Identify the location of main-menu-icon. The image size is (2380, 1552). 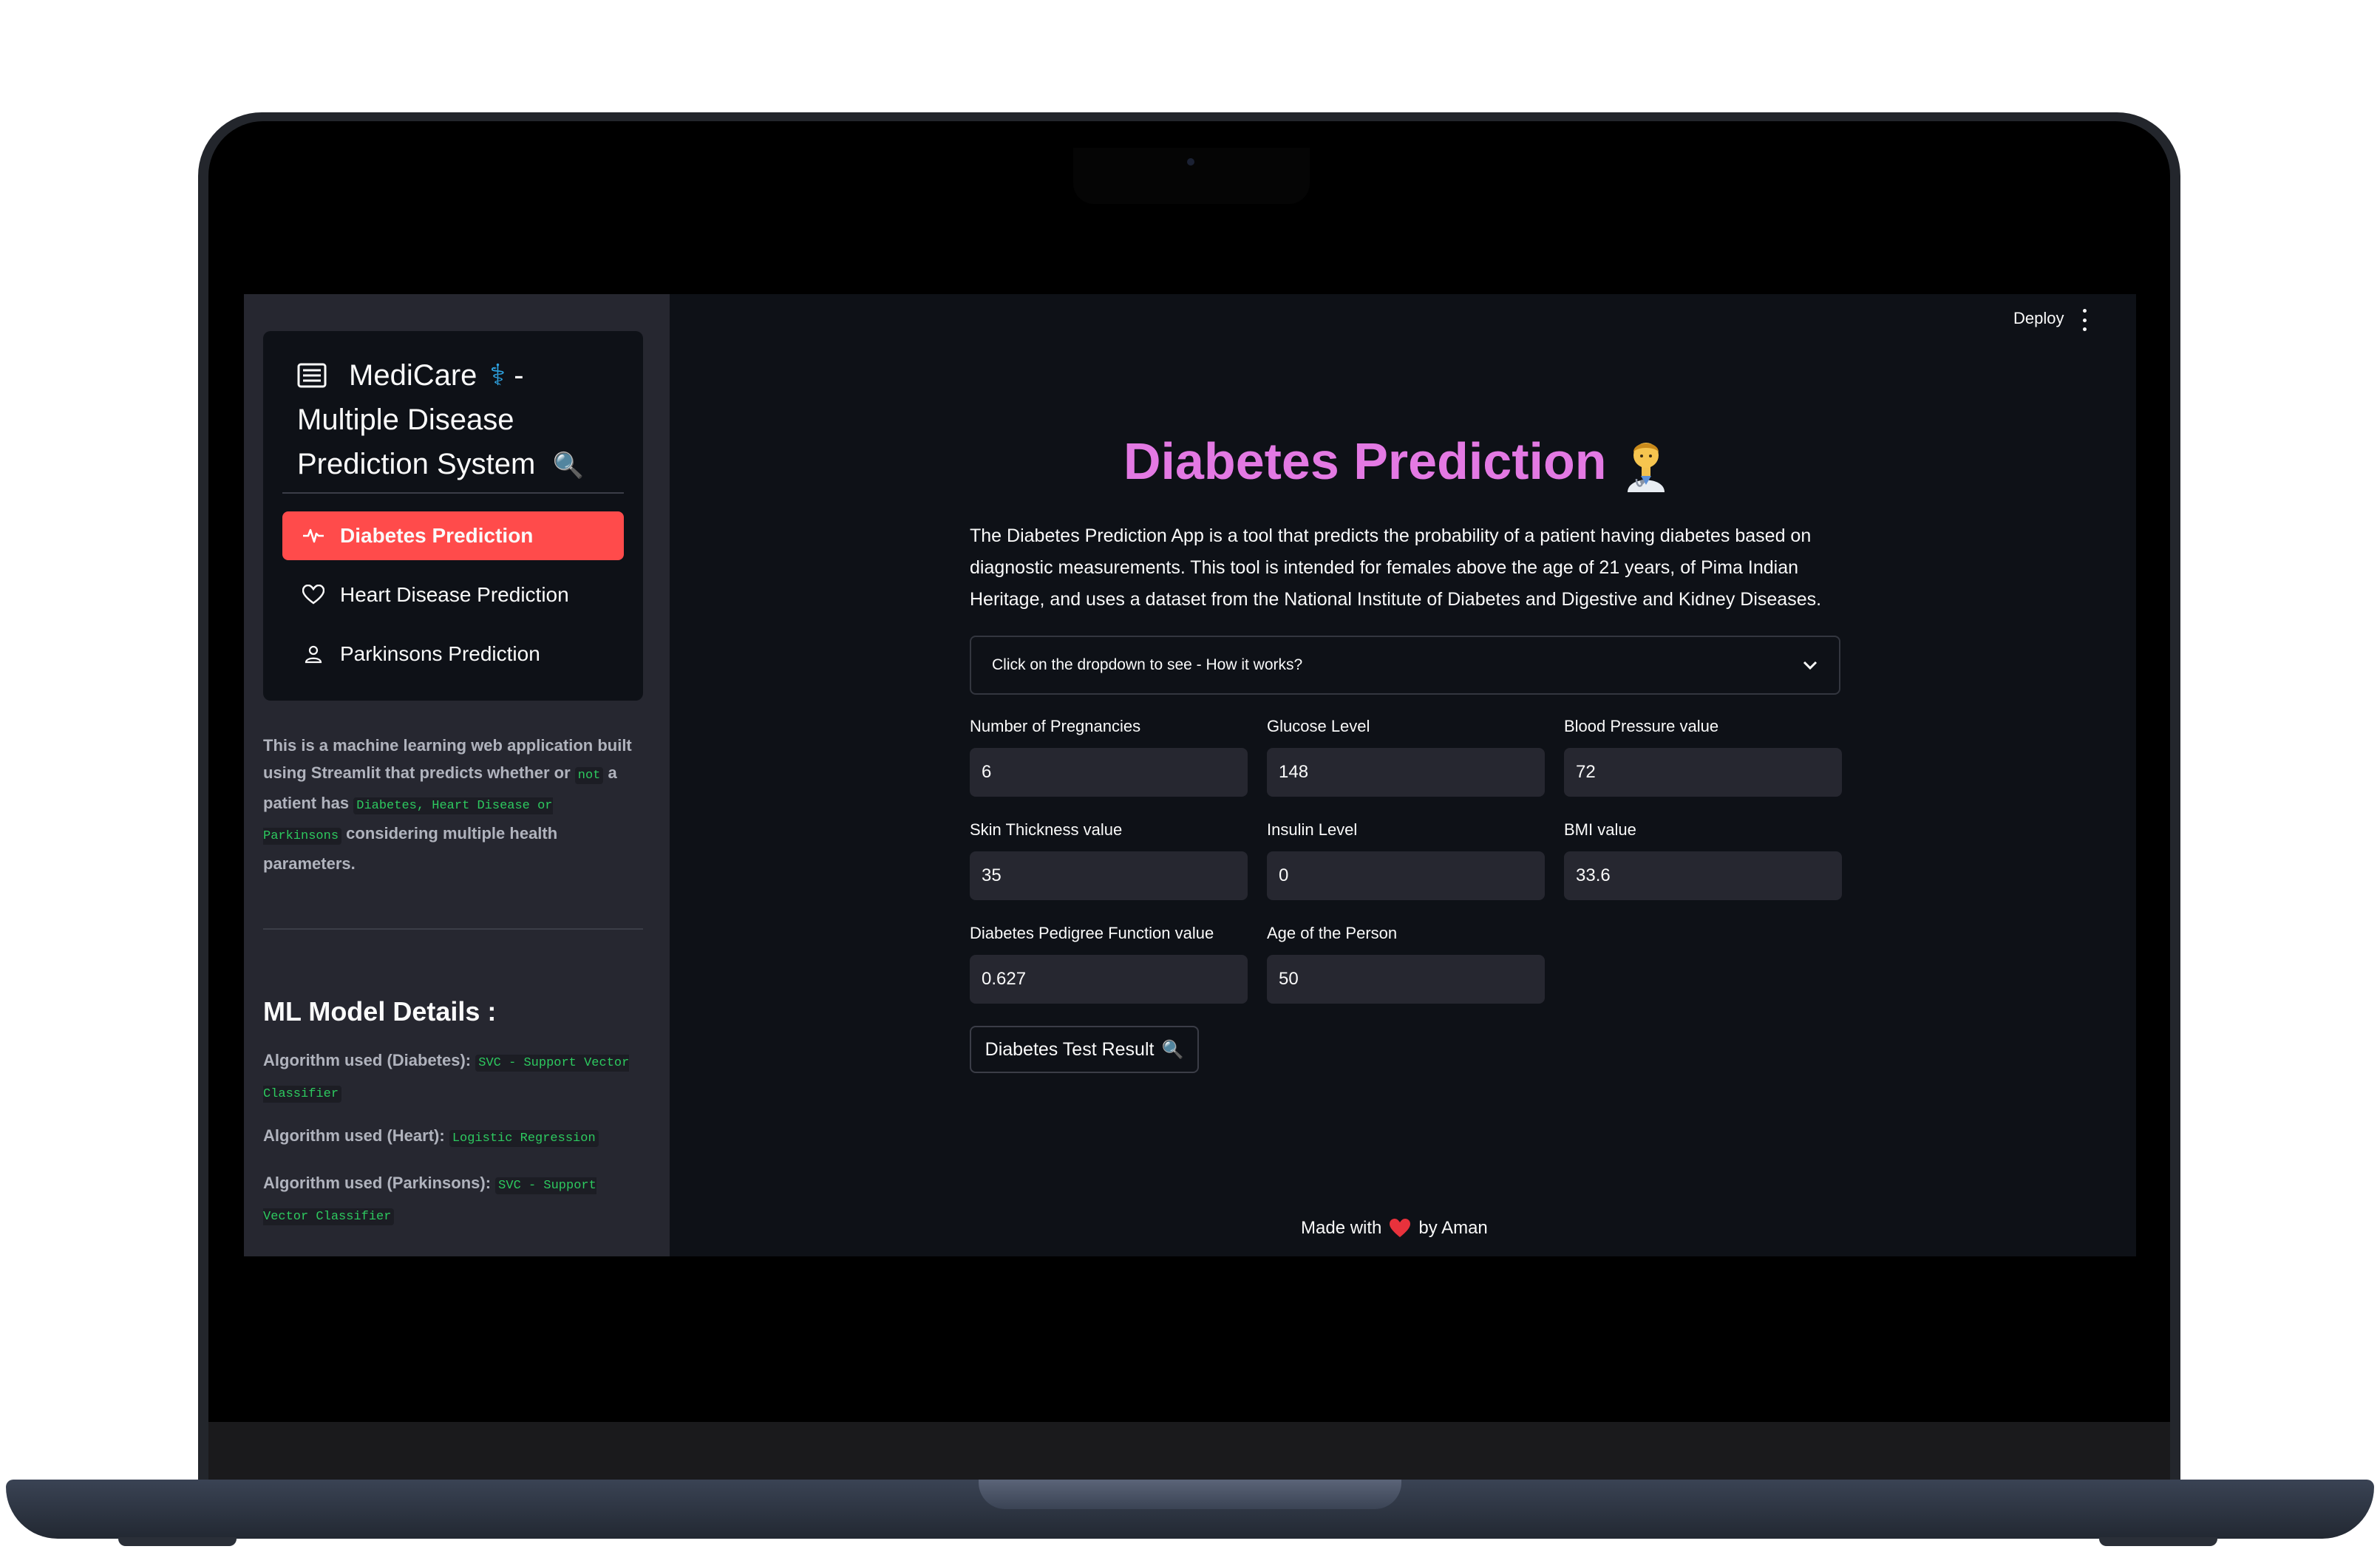
(2084, 320).